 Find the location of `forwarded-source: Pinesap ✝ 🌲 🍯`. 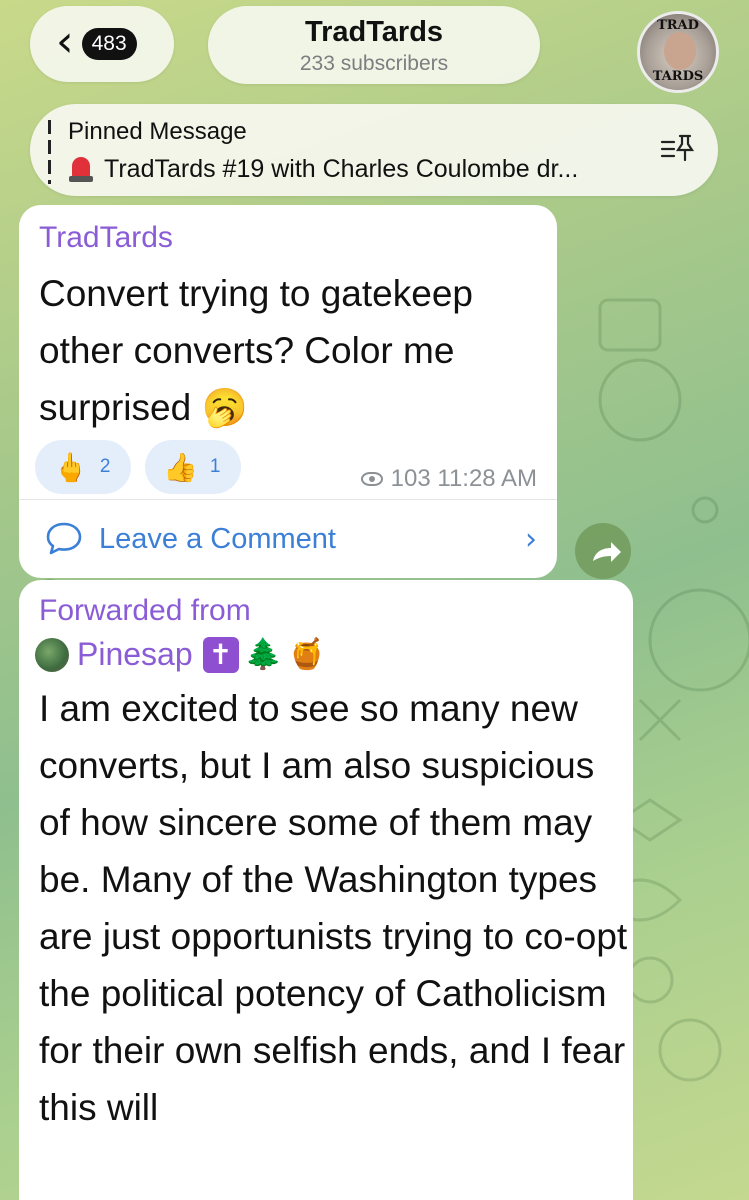

forwarded-source: Pinesap ✝ 🌲 🍯 is located at coordinates (183, 654).